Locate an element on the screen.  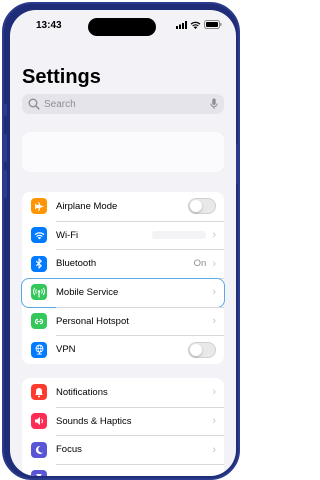
airplane-icon is located at coordinates (39, 206).